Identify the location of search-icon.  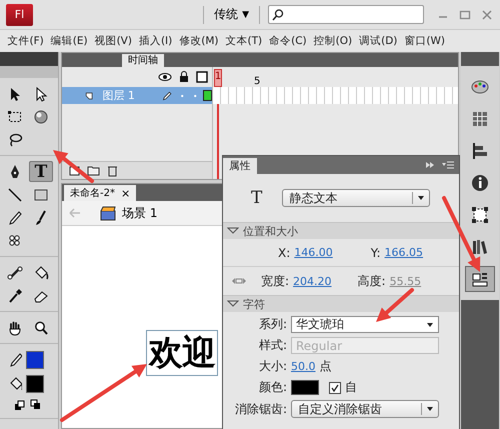
(278, 15).